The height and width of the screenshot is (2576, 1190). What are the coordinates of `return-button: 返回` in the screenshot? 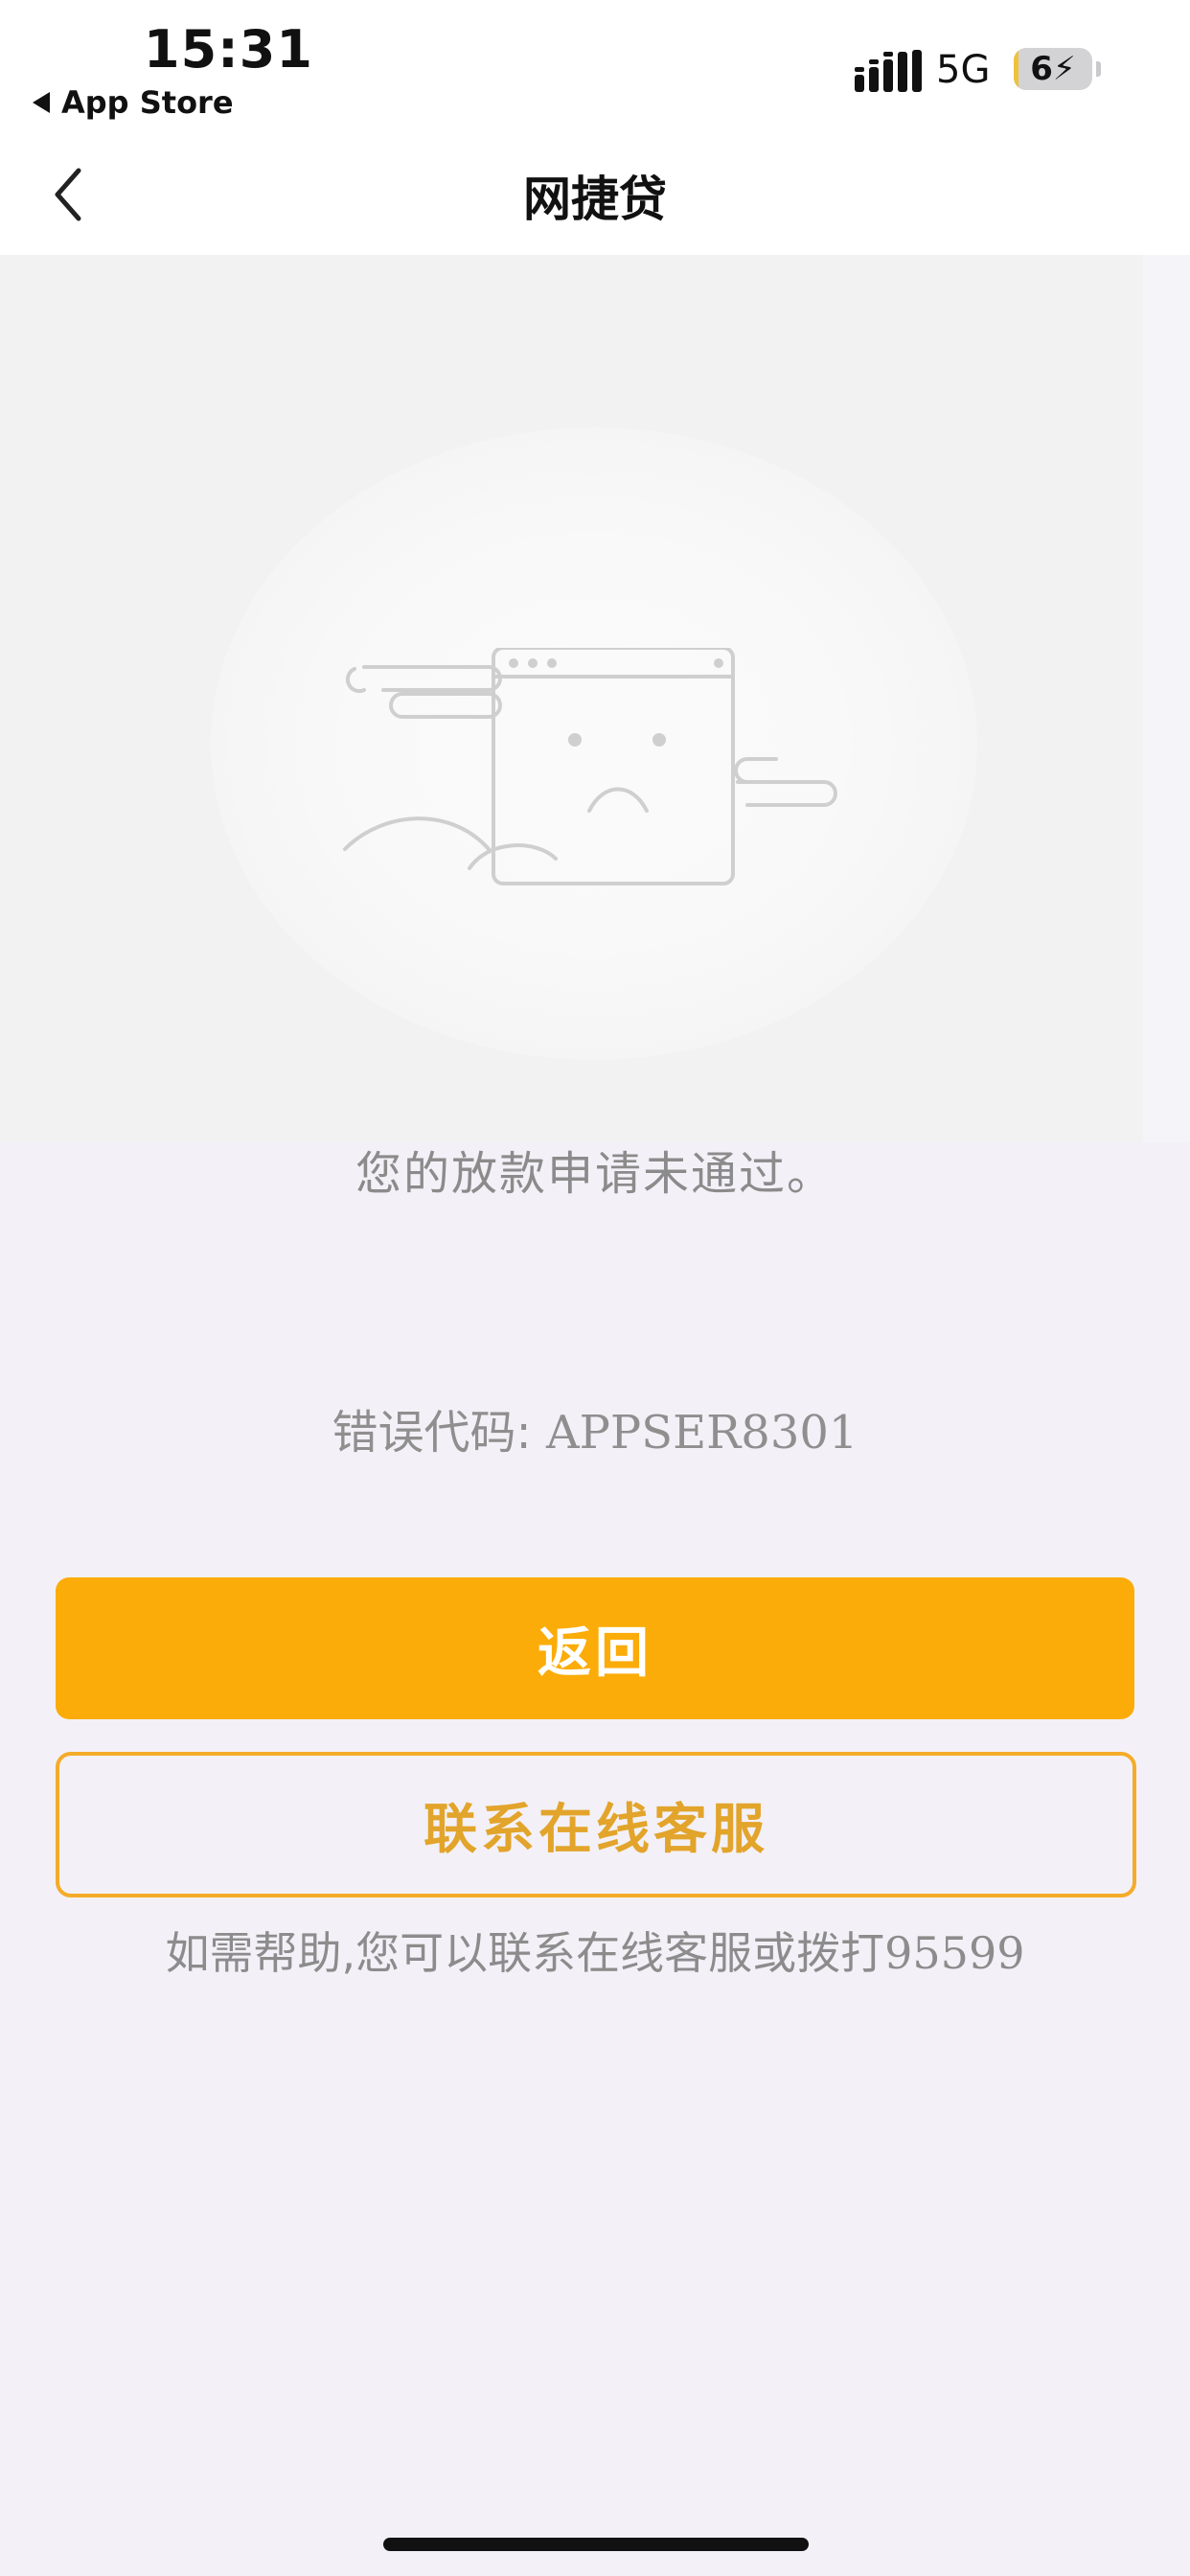 It's located at (595, 1648).